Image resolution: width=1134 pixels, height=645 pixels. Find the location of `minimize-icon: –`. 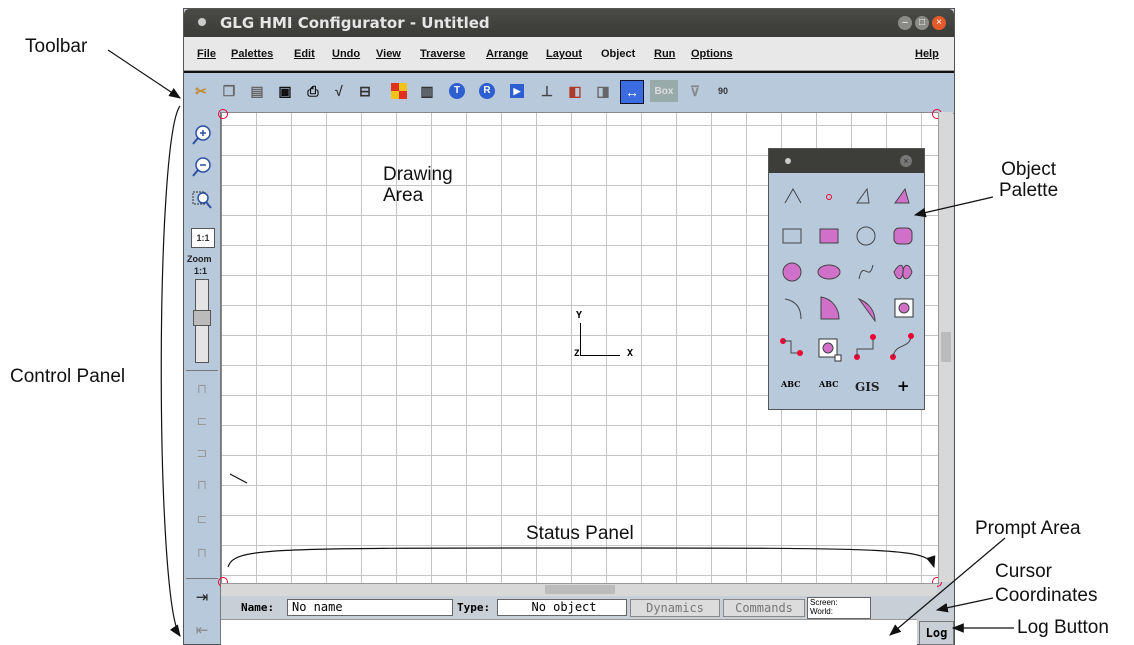

minimize-icon: – is located at coordinates (905, 23).